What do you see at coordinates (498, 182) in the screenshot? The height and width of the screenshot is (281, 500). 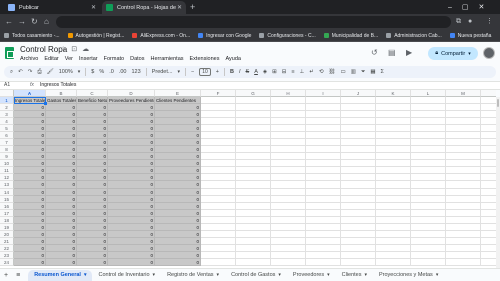 I see `vertical-scrollbar` at bounding box center [498, 182].